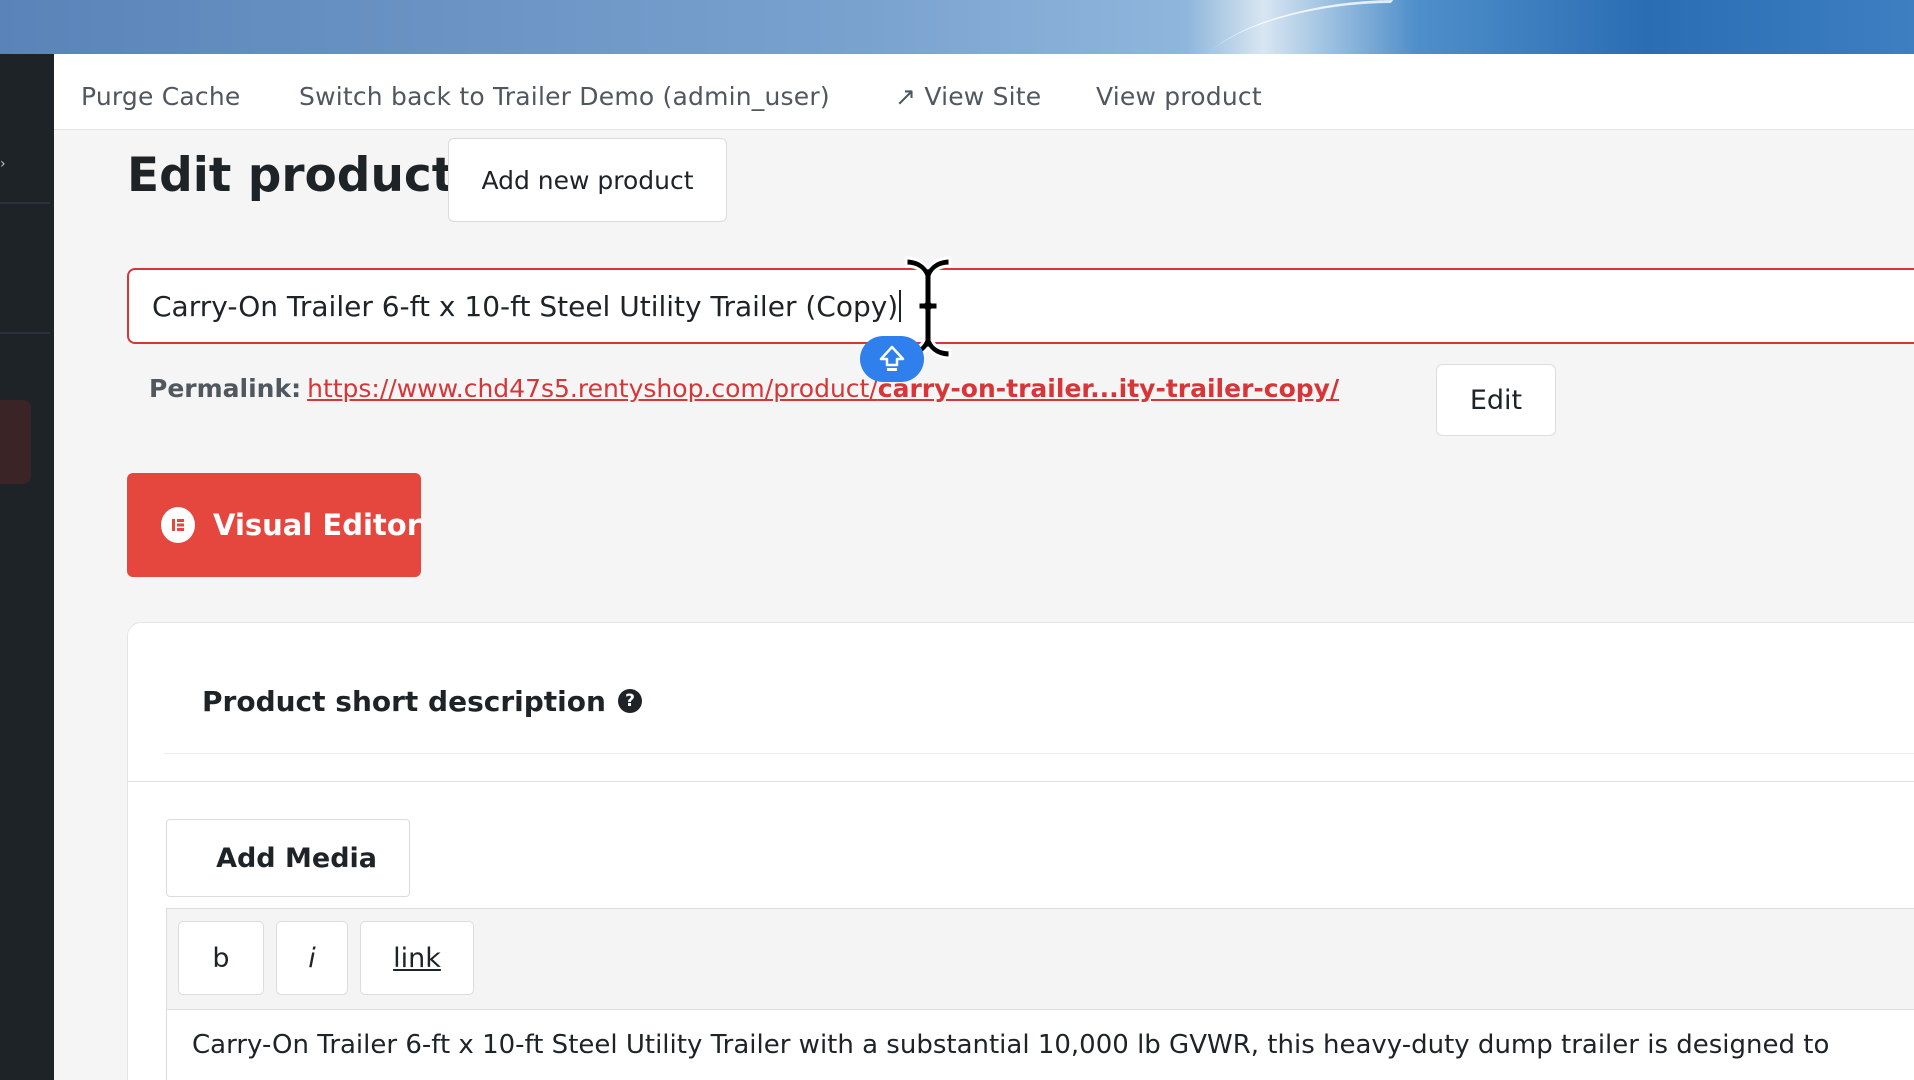  I want to click on switch-back-link: Switch back to Trailer Demo (admin_user), so click(564, 96).